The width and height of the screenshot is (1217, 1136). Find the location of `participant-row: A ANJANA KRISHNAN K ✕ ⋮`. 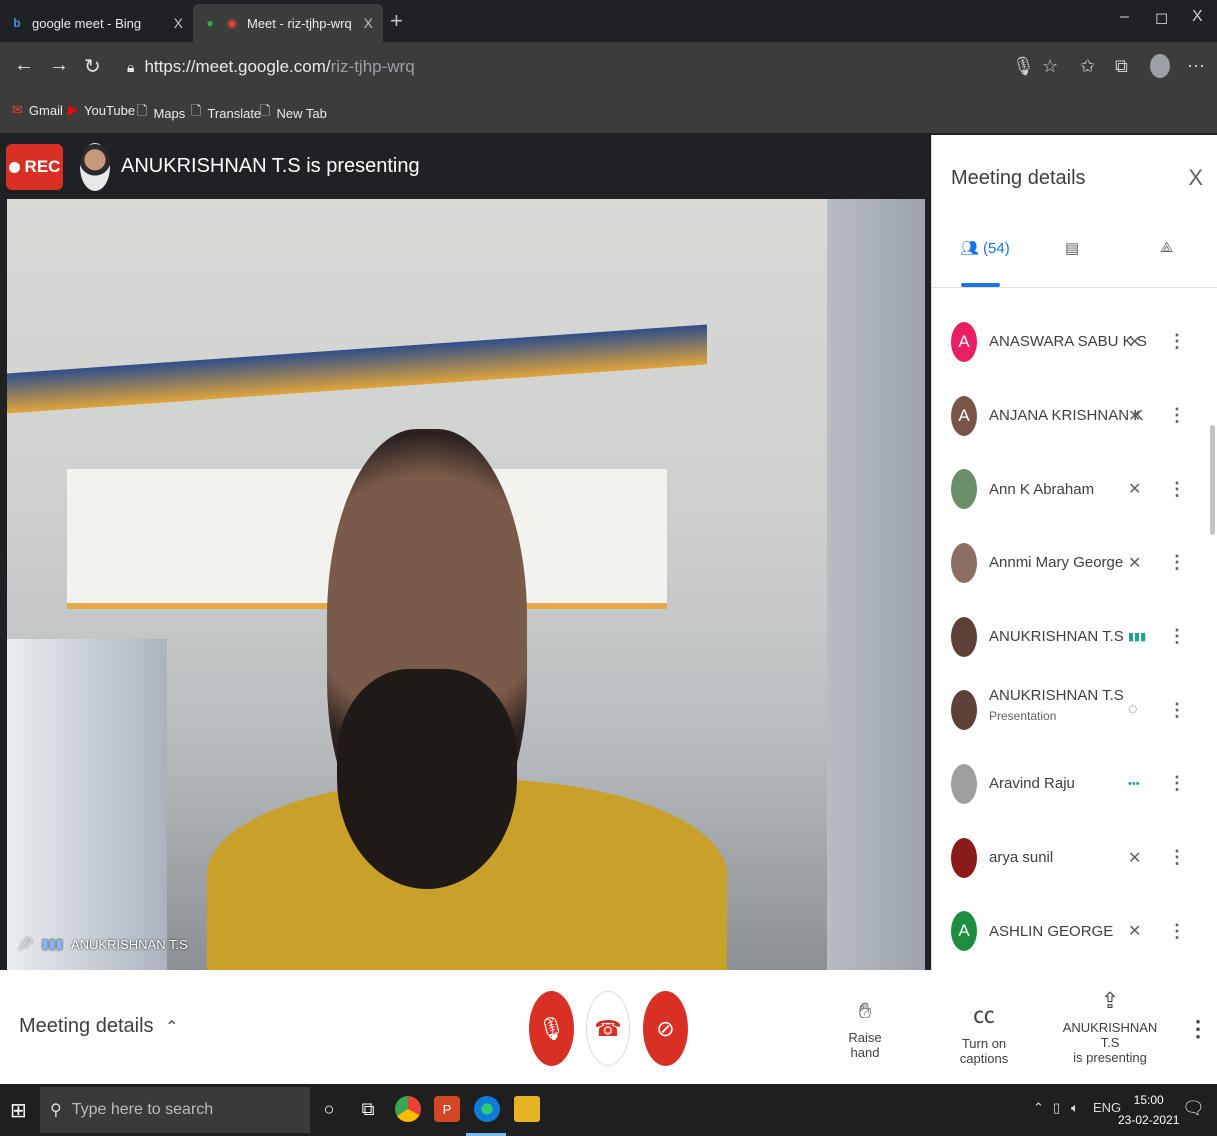

participant-row: A ANJANA KRISHNAN K ✕ ⋮ is located at coordinates (1074, 416).